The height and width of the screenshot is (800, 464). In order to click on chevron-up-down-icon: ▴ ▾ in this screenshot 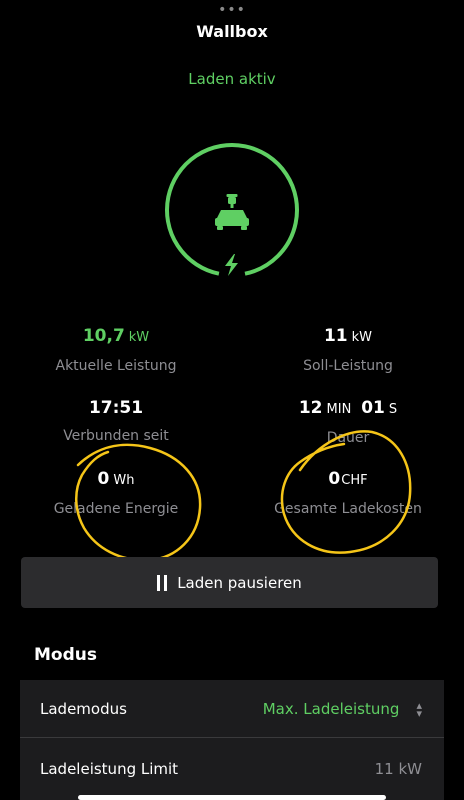, I will do `click(419, 709)`.